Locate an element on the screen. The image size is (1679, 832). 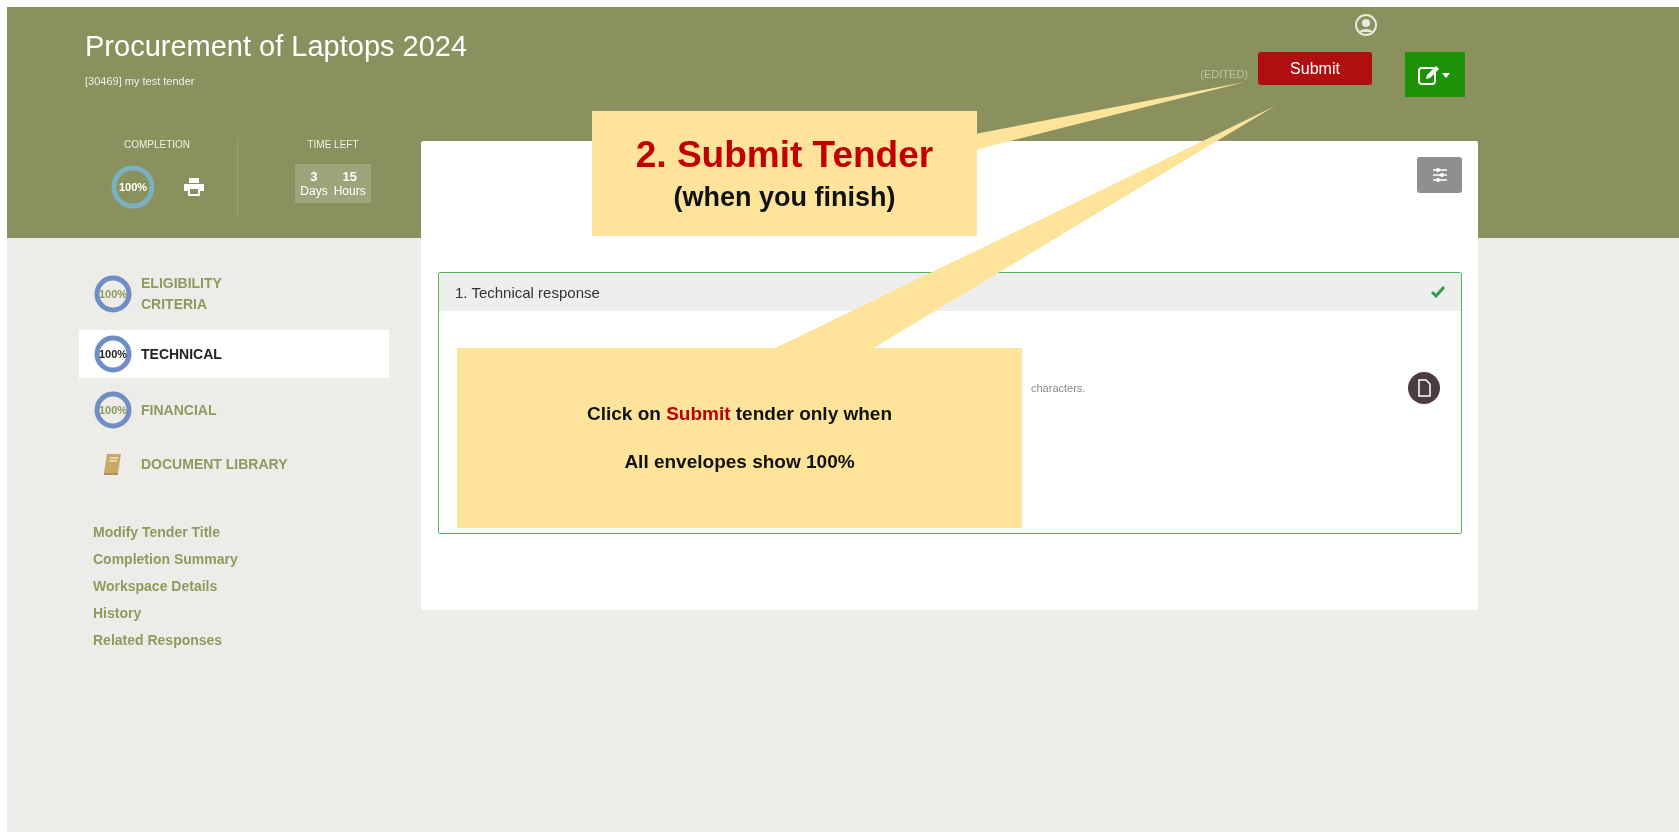
callout-text: Click on Submit tender only when is located at coordinates (739, 414).